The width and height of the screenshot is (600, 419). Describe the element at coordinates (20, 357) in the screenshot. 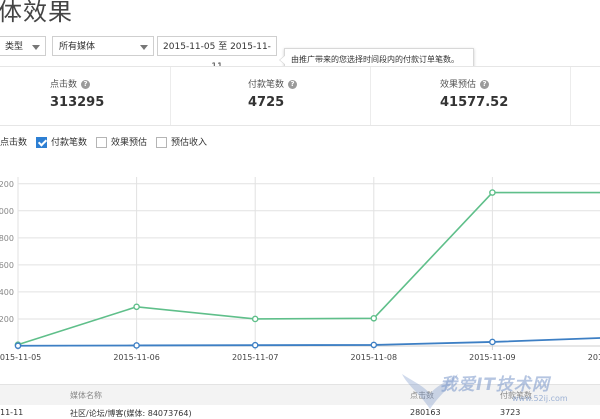

I see `x-tick-label: 2015-11-05` at that location.